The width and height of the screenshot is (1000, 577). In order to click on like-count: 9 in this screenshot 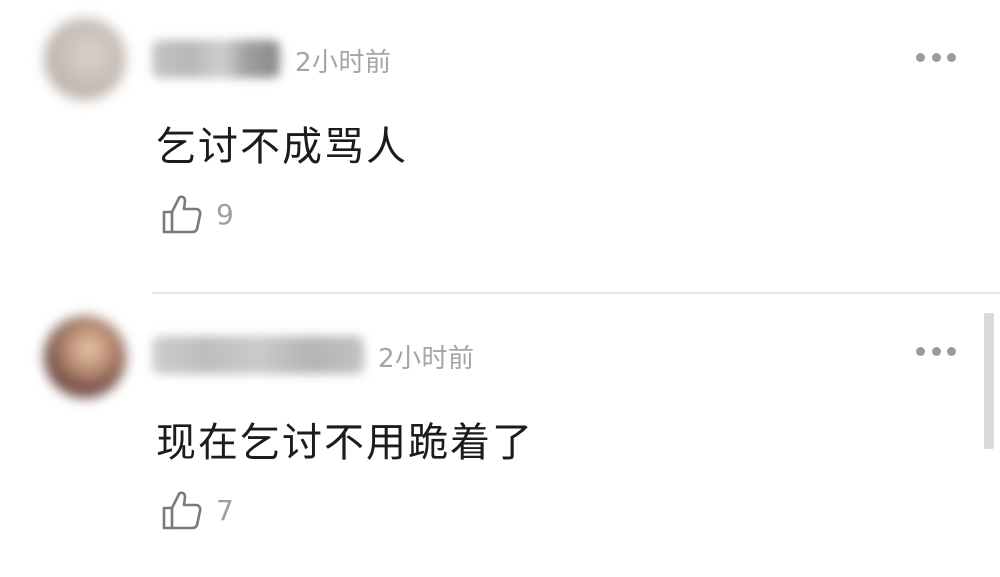, I will do `click(225, 214)`.